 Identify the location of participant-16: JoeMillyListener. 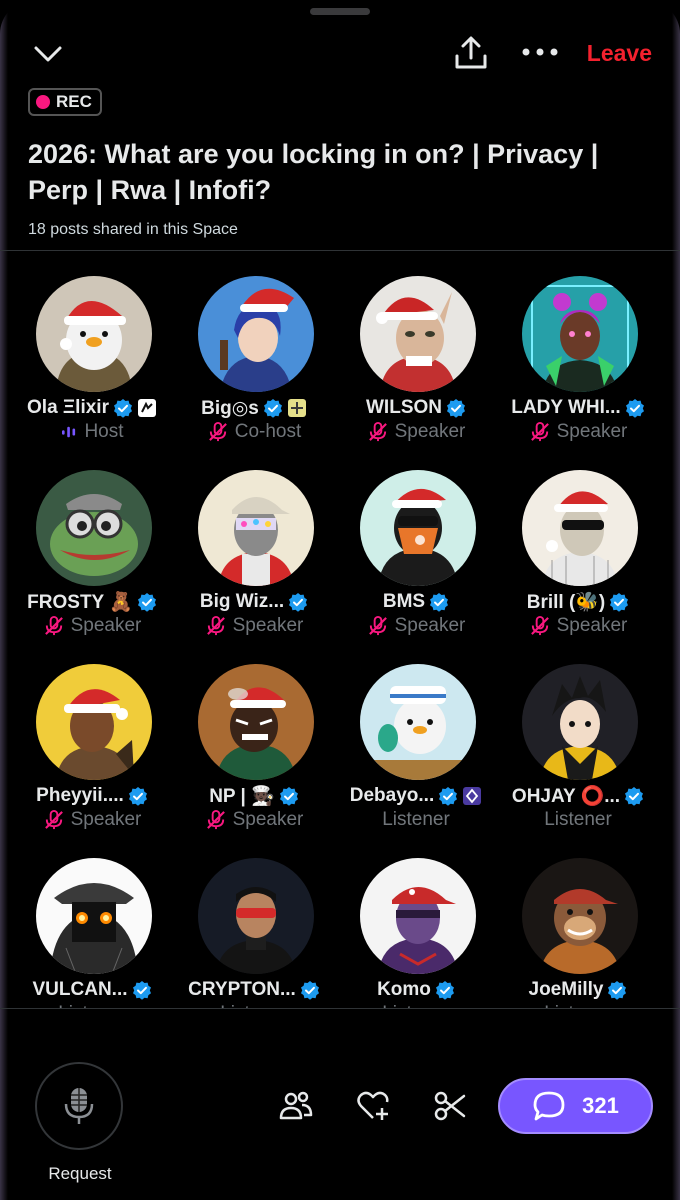
(578, 931).